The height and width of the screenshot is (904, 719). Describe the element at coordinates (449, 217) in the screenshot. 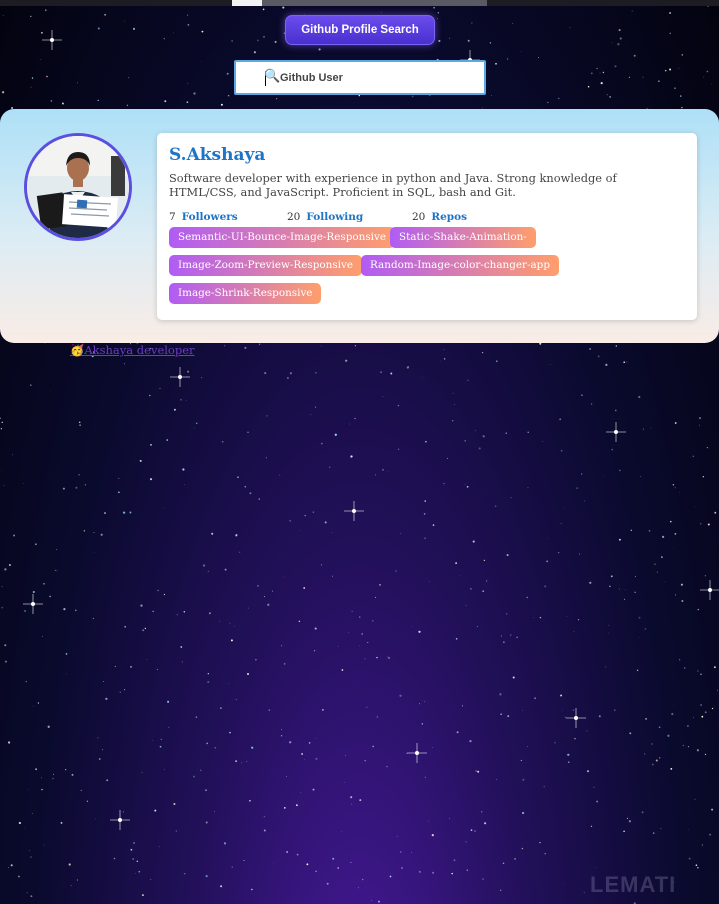

I see `repos-label: Repos` at that location.